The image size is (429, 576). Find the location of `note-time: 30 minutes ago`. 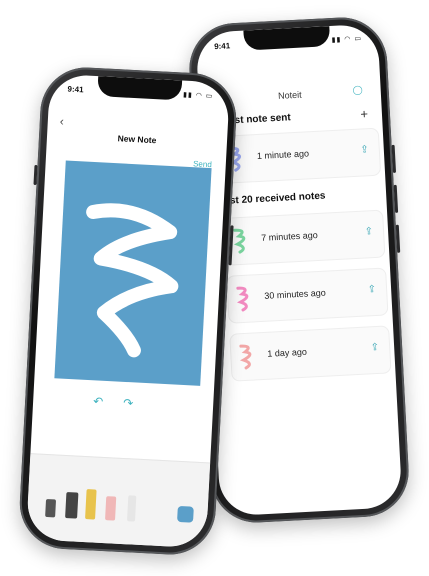

note-time: 30 minutes ago is located at coordinates (295, 294).